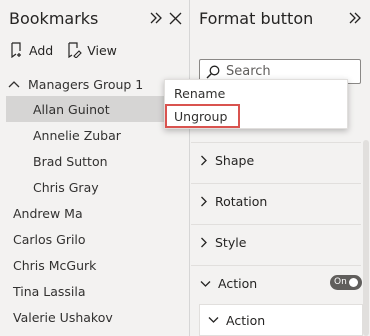  What do you see at coordinates (175, 18) in the screenshot?
I see `close-icon` at bounding box center [175, 18].